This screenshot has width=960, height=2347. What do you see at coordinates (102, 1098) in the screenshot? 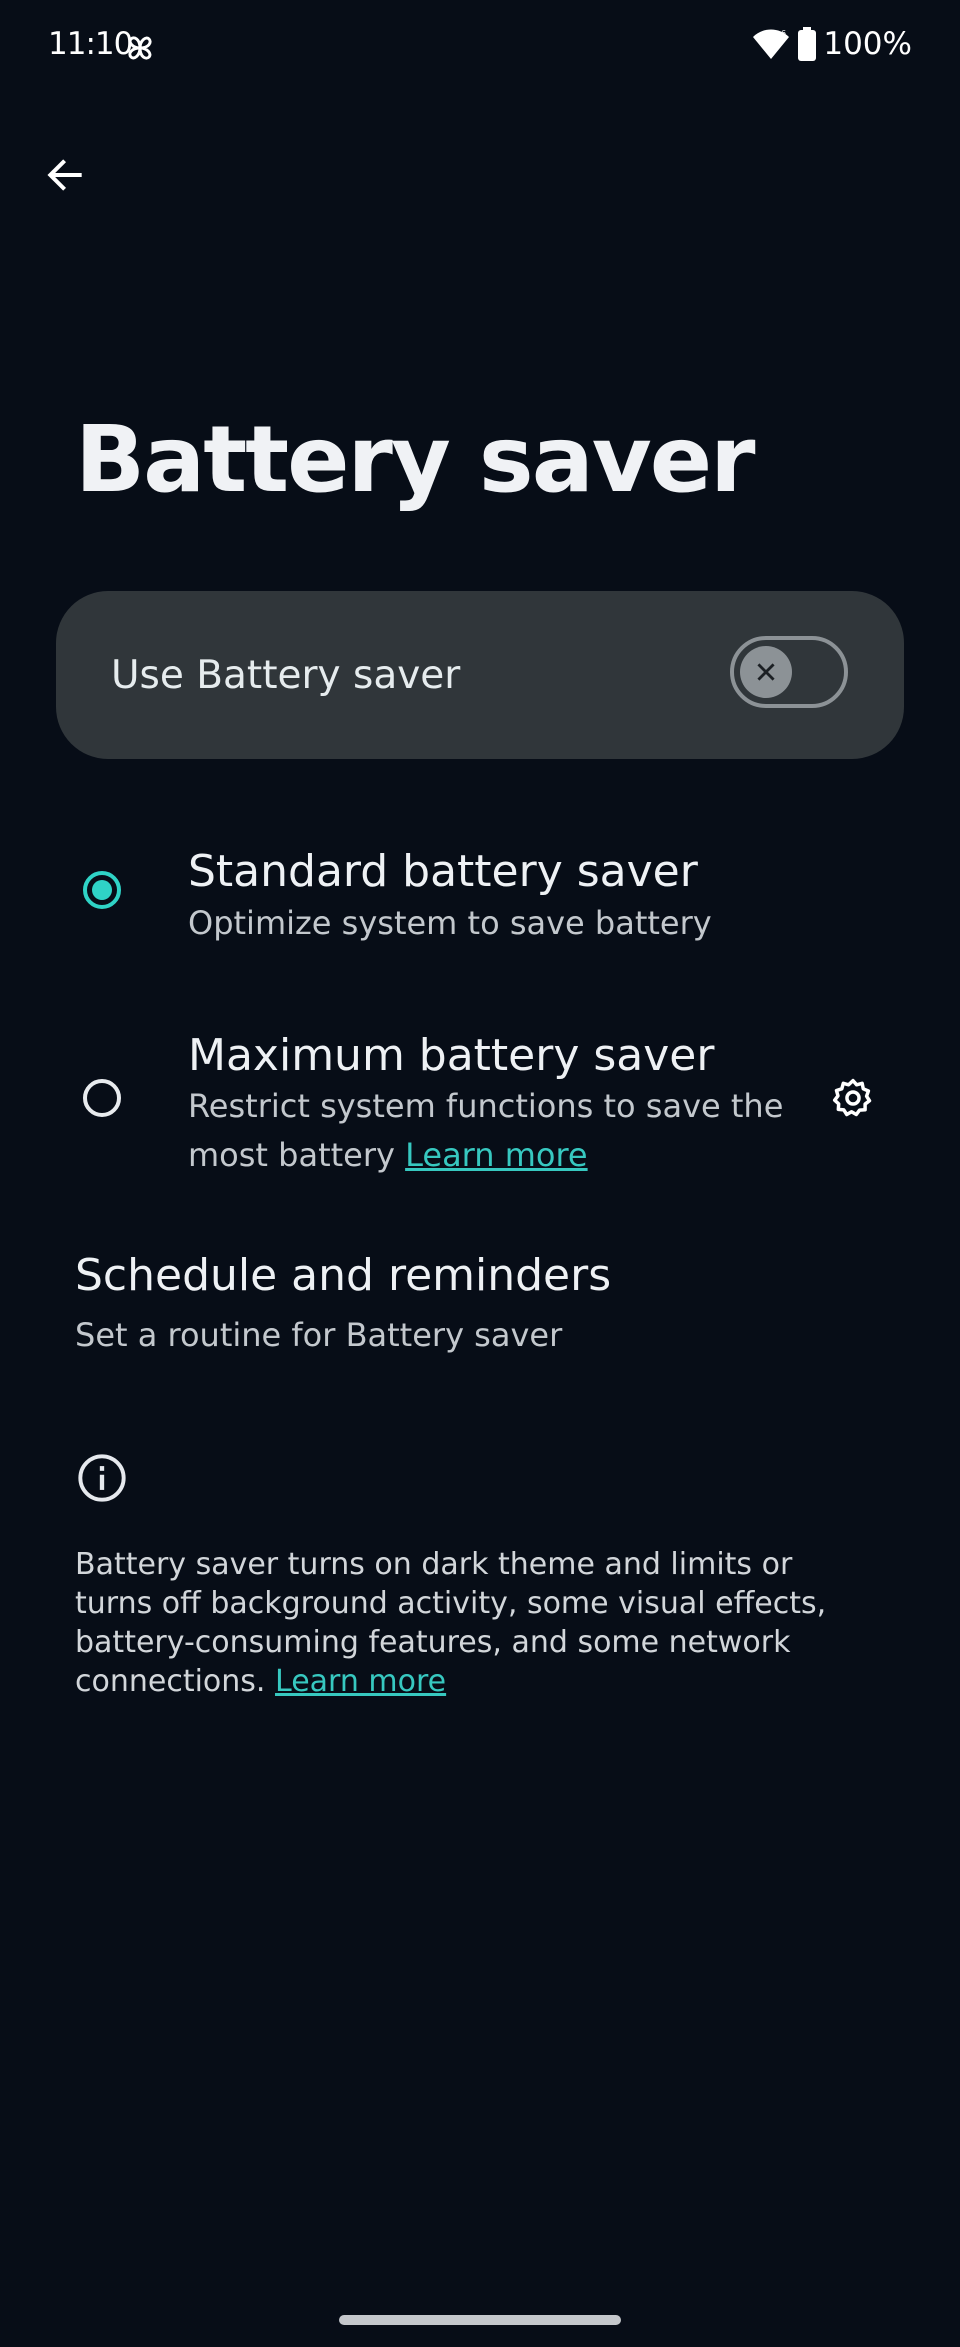
I see `maximum-radio` at bounding box center [102, 1098].